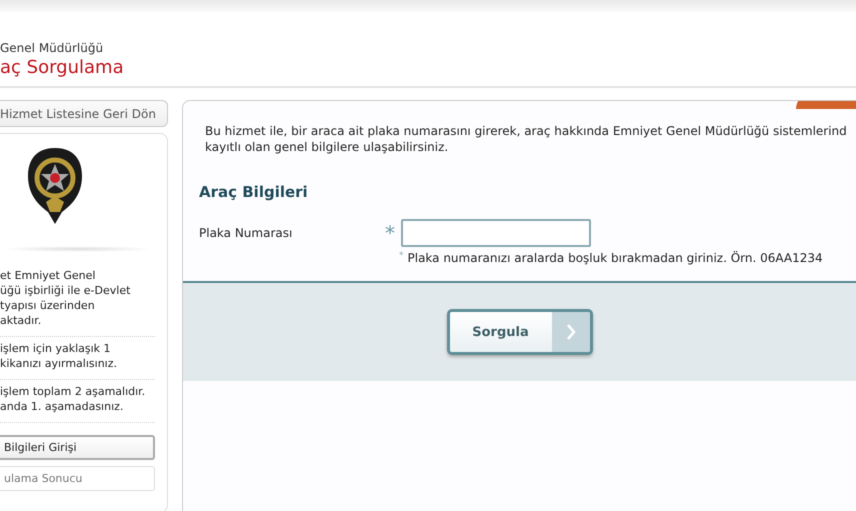 Image resolution: width=856 pixels, height=511 pixels. What do you see at coordinates (571, 332) in the screenshot?
I see `chevron-right-icon` at bounding box center [571, 332].